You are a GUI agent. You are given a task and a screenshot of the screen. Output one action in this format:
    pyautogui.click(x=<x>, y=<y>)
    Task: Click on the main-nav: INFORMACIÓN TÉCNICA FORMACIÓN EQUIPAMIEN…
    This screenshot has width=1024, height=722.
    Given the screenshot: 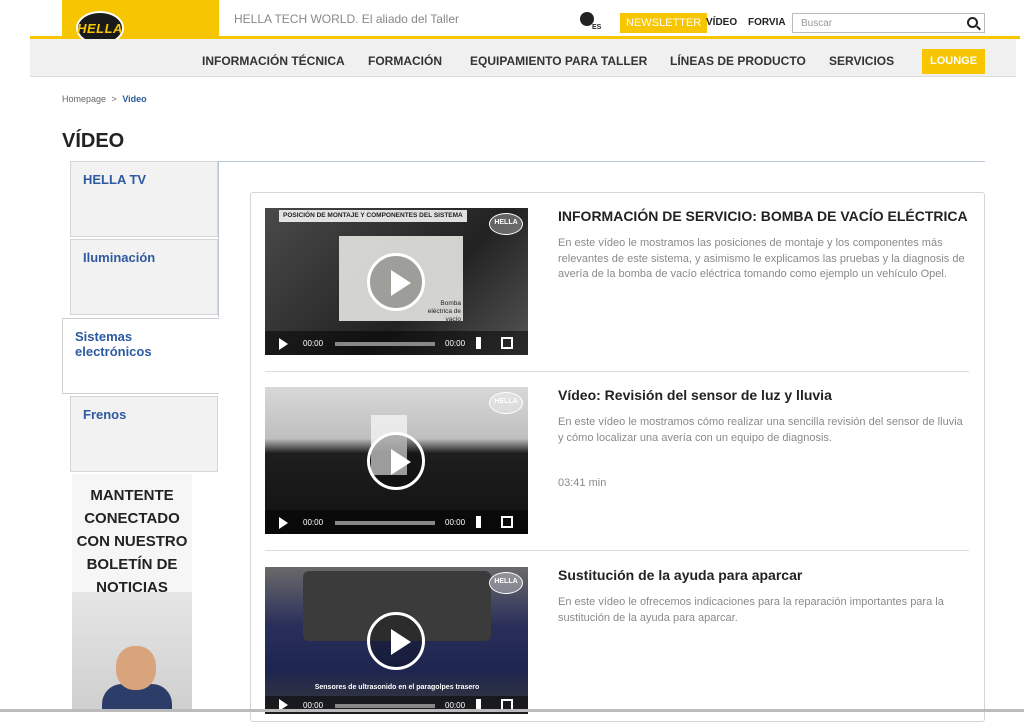 What is the action you would take?
    pyautogui.click(x=523, y=58)
    